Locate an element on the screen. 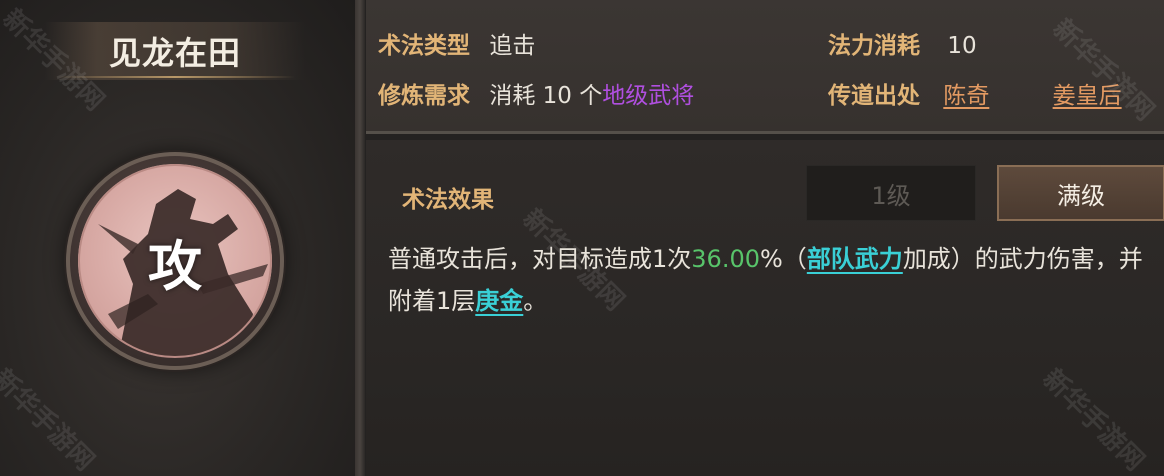  training-requirement-prefix: 消耗 10 个 is located at coordinates (546, 96).